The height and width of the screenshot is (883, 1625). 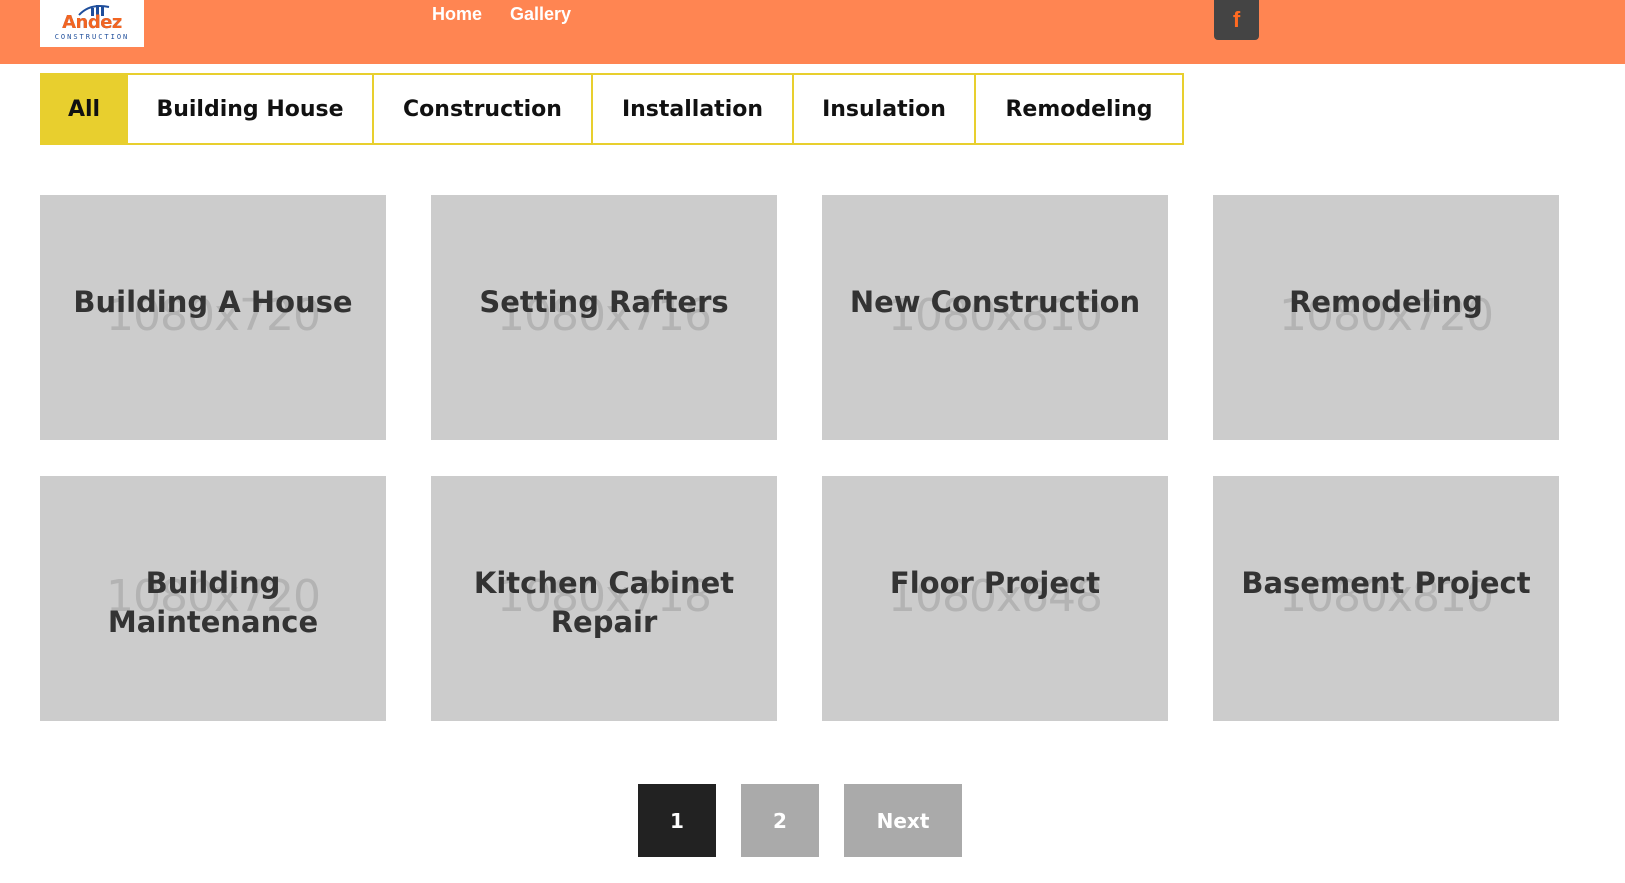 What do you see at coordinates (85, 109) in the screenshot?
I see `filter-all: All` at bounding box center [85, 109].